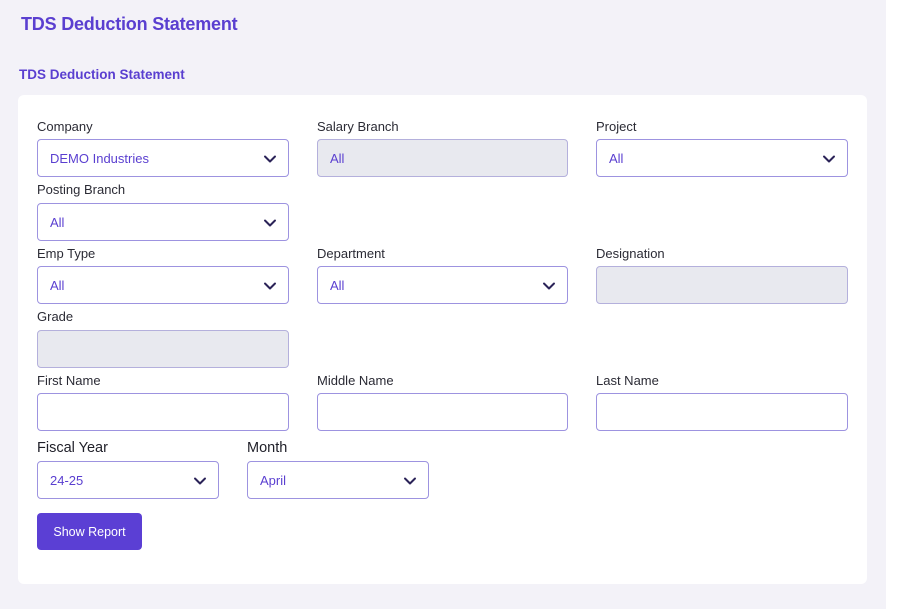  Describe the element at coordinates (616, 126) in the screenshot. I see `project-label: Project` at that location.